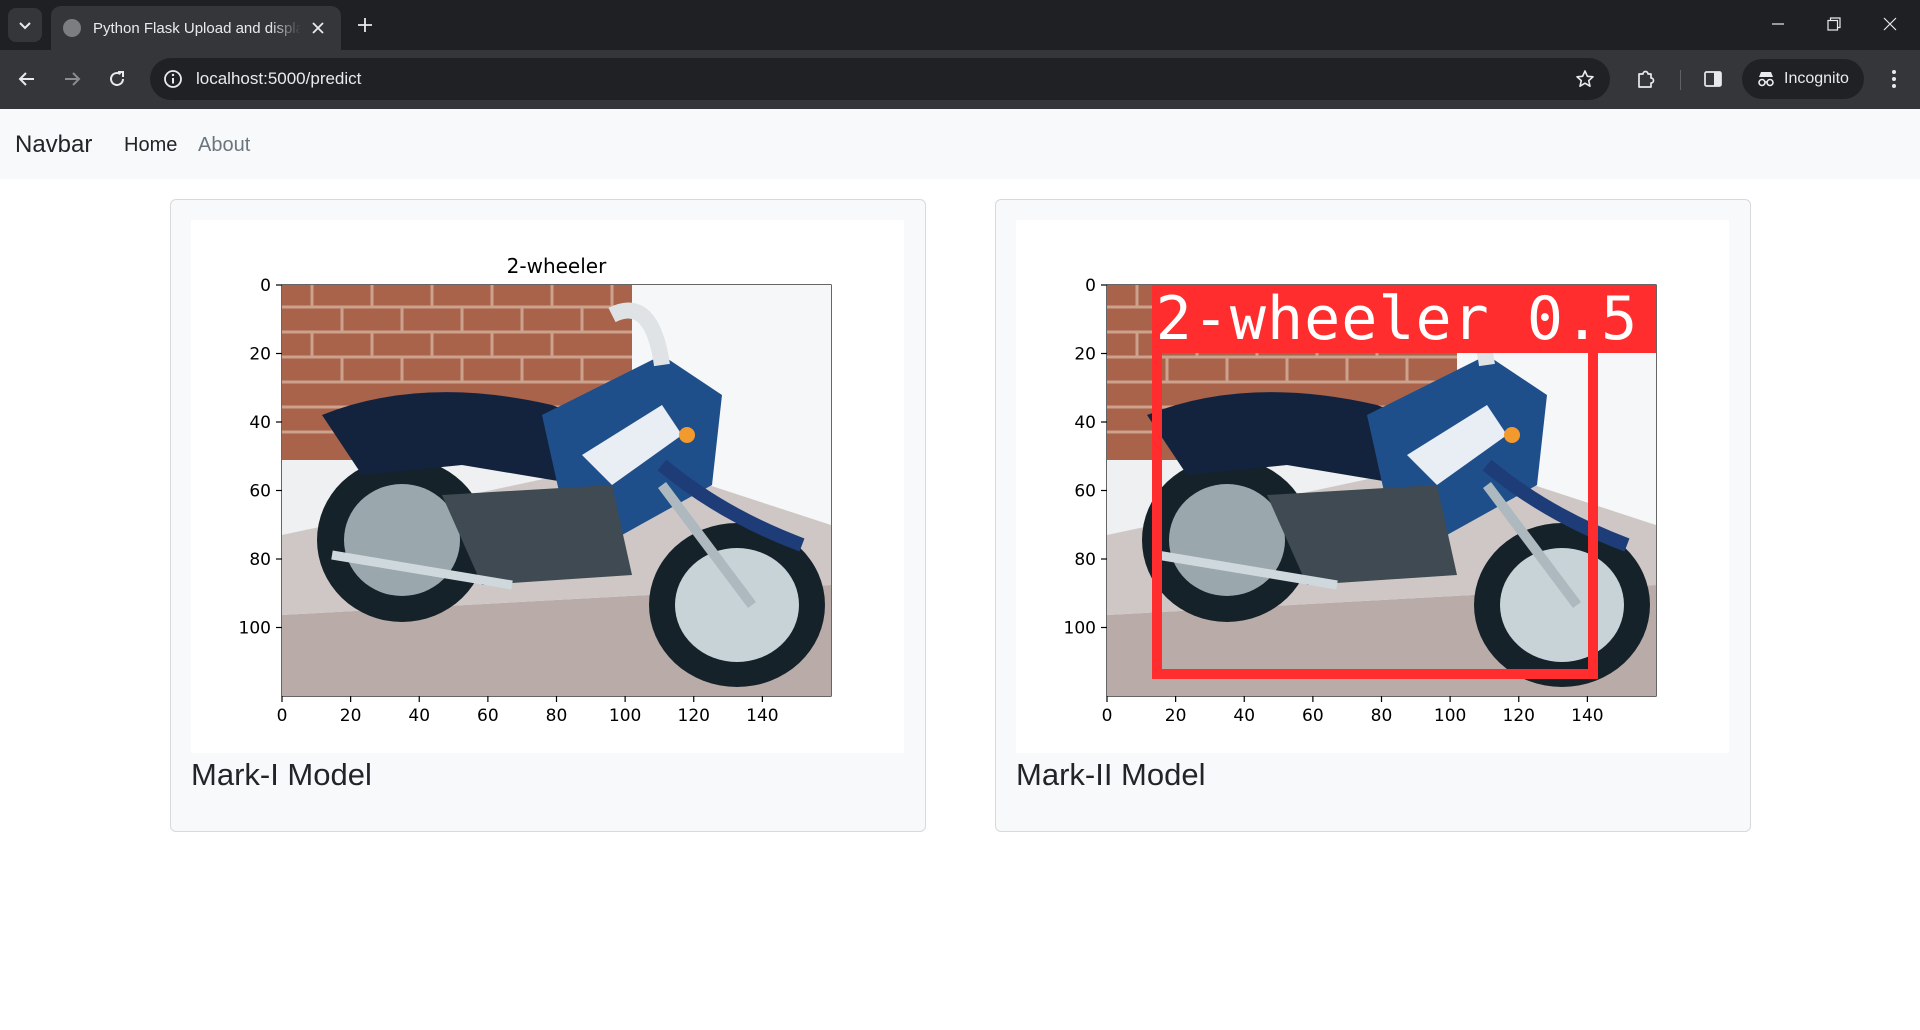 The height and width of the screenshot is (1030, 1920). I want to click on tab-search-button, so click(25, 25).